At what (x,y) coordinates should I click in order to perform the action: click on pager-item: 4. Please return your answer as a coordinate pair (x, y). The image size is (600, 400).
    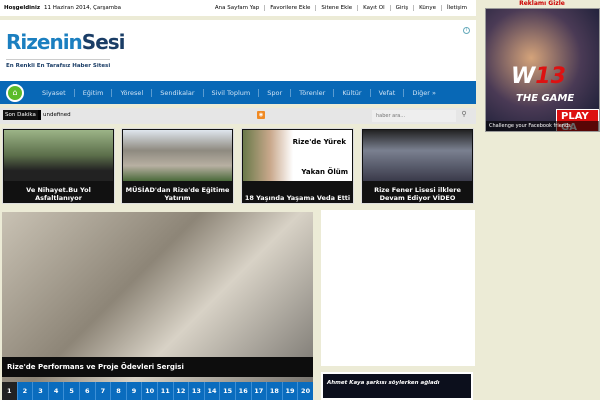
    Looking at the image, I should click on (55, 391).